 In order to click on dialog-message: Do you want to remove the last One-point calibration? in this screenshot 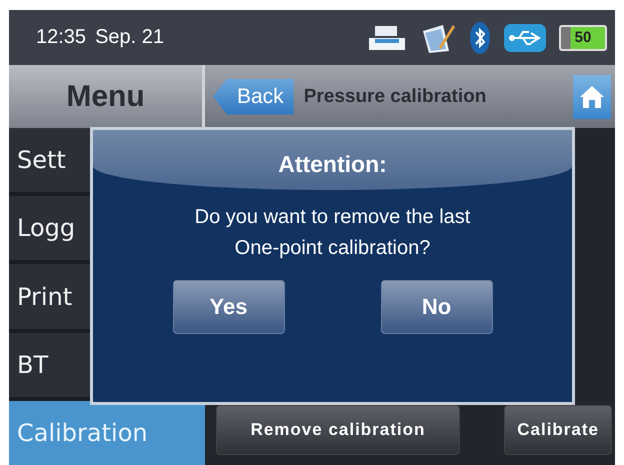, I will do `click(332, 233)`.